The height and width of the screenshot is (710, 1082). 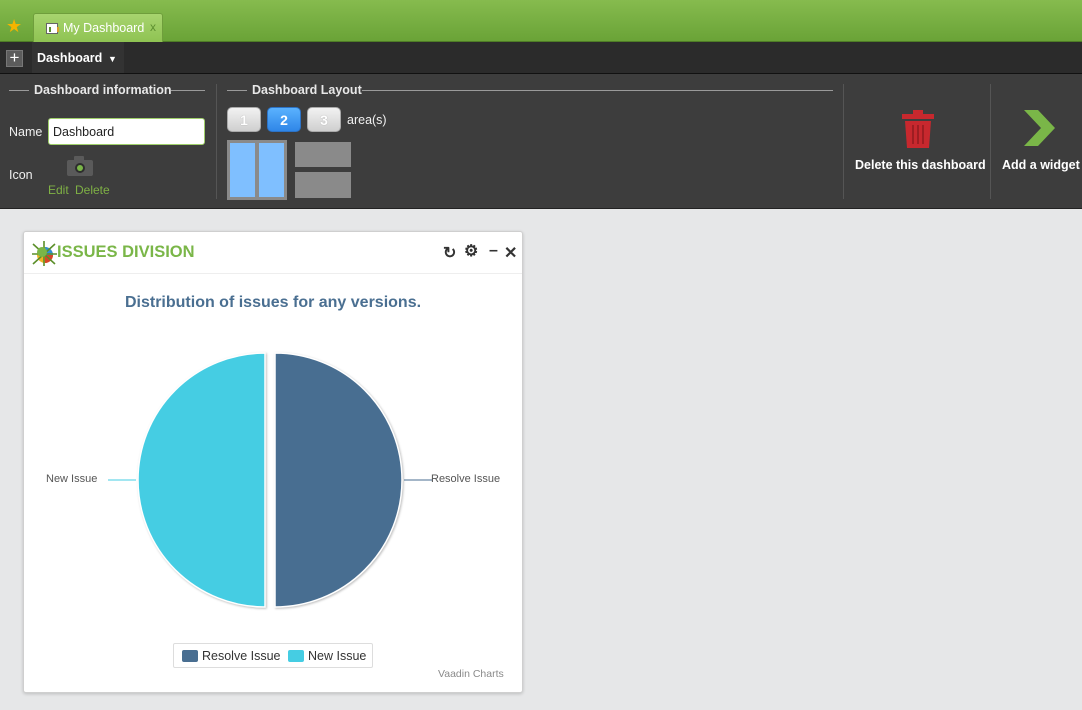 What do you see at coordinates (190, 656) in the screenshot?
I see `legend-swatch-resolve` at bounding box center [190, 656].